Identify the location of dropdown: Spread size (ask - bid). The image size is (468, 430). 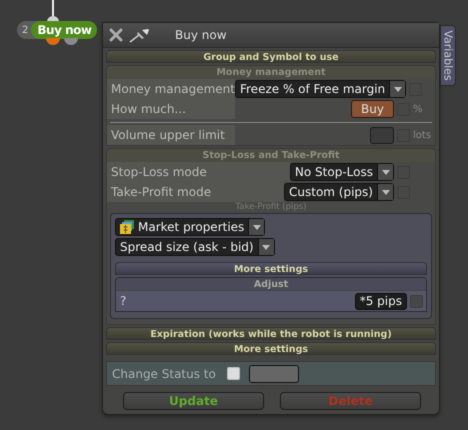
(195, 247).